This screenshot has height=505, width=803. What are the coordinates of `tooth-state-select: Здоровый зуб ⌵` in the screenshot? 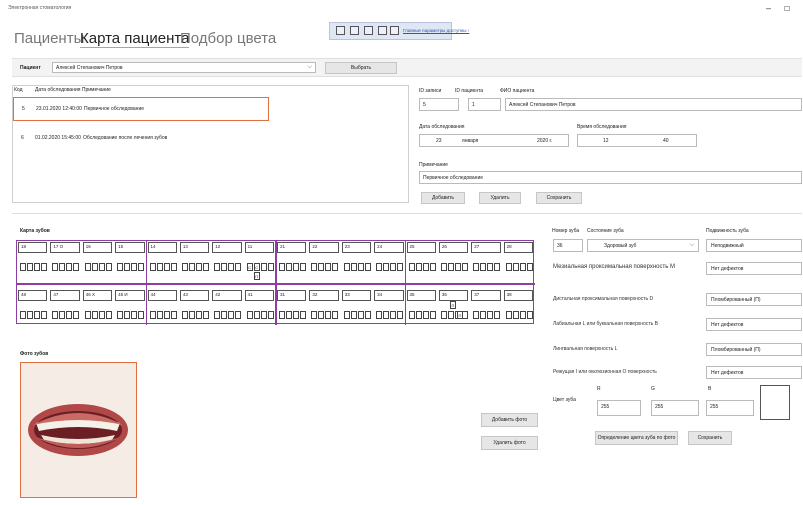 It's located at (643, 245).